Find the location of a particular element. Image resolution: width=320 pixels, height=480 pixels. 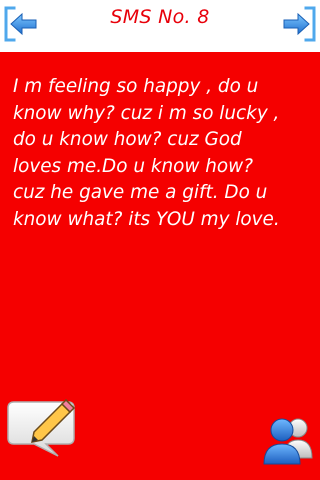

contacts-icon is located at coordinates (288, 441).